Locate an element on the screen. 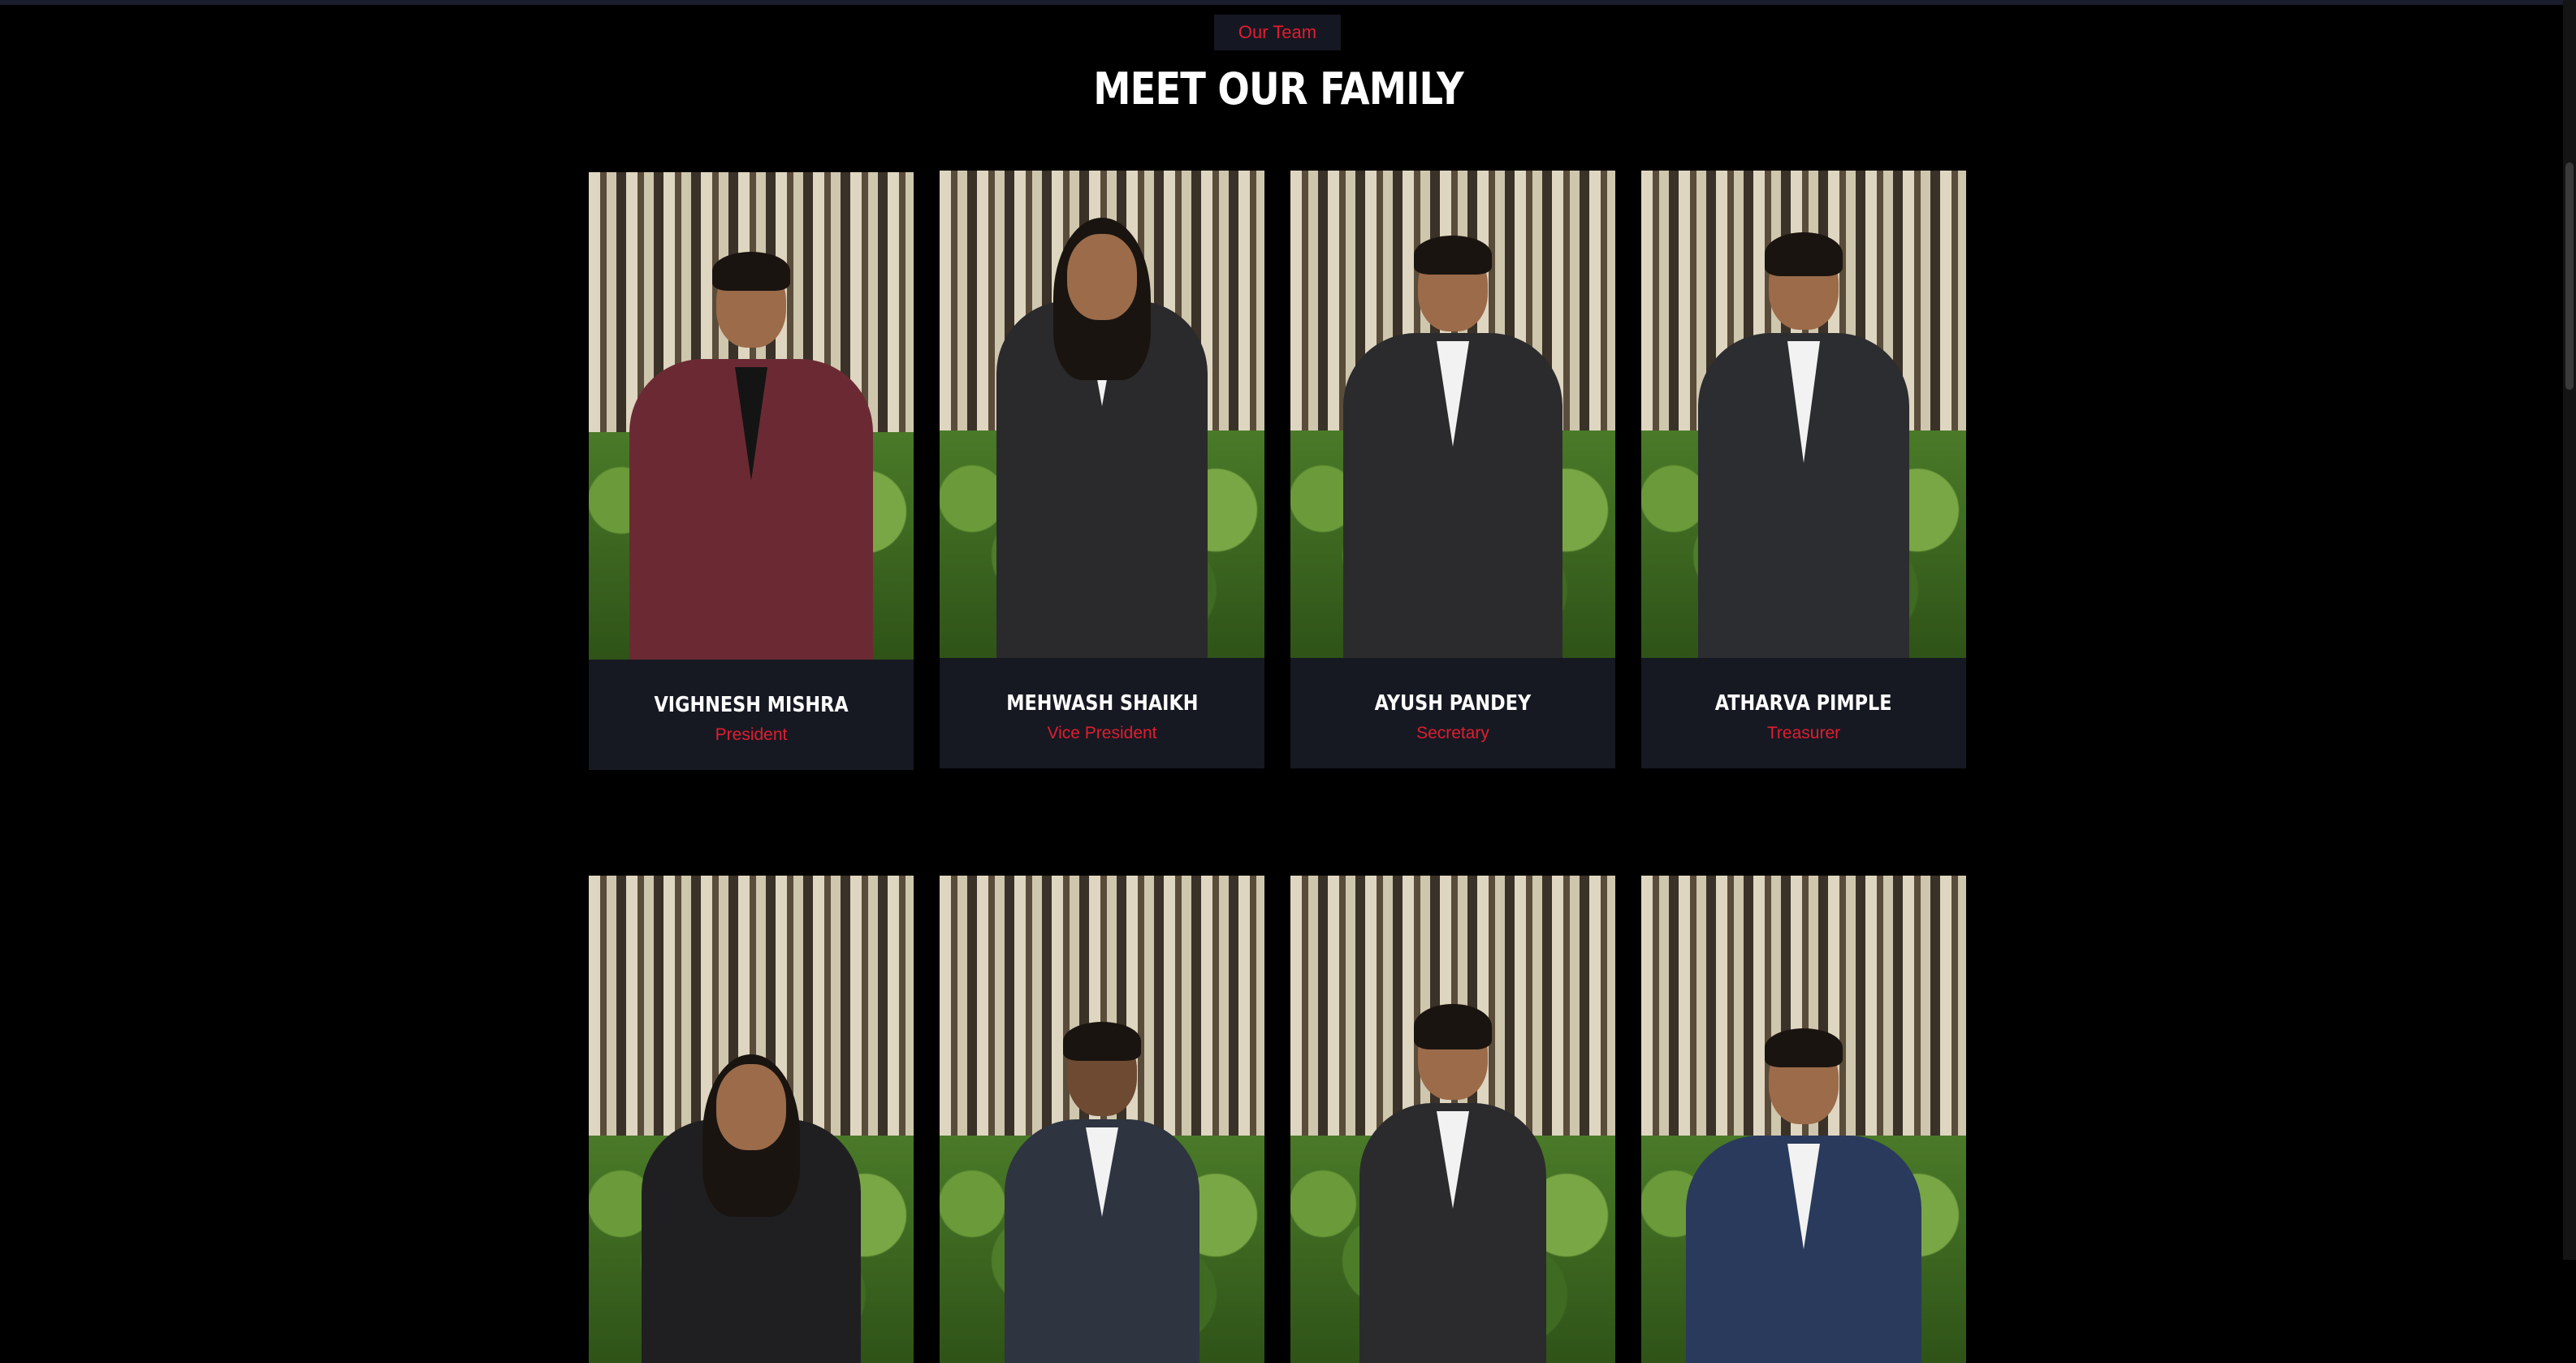  member-role: Treasurer is located at coordinates (1803, 733).